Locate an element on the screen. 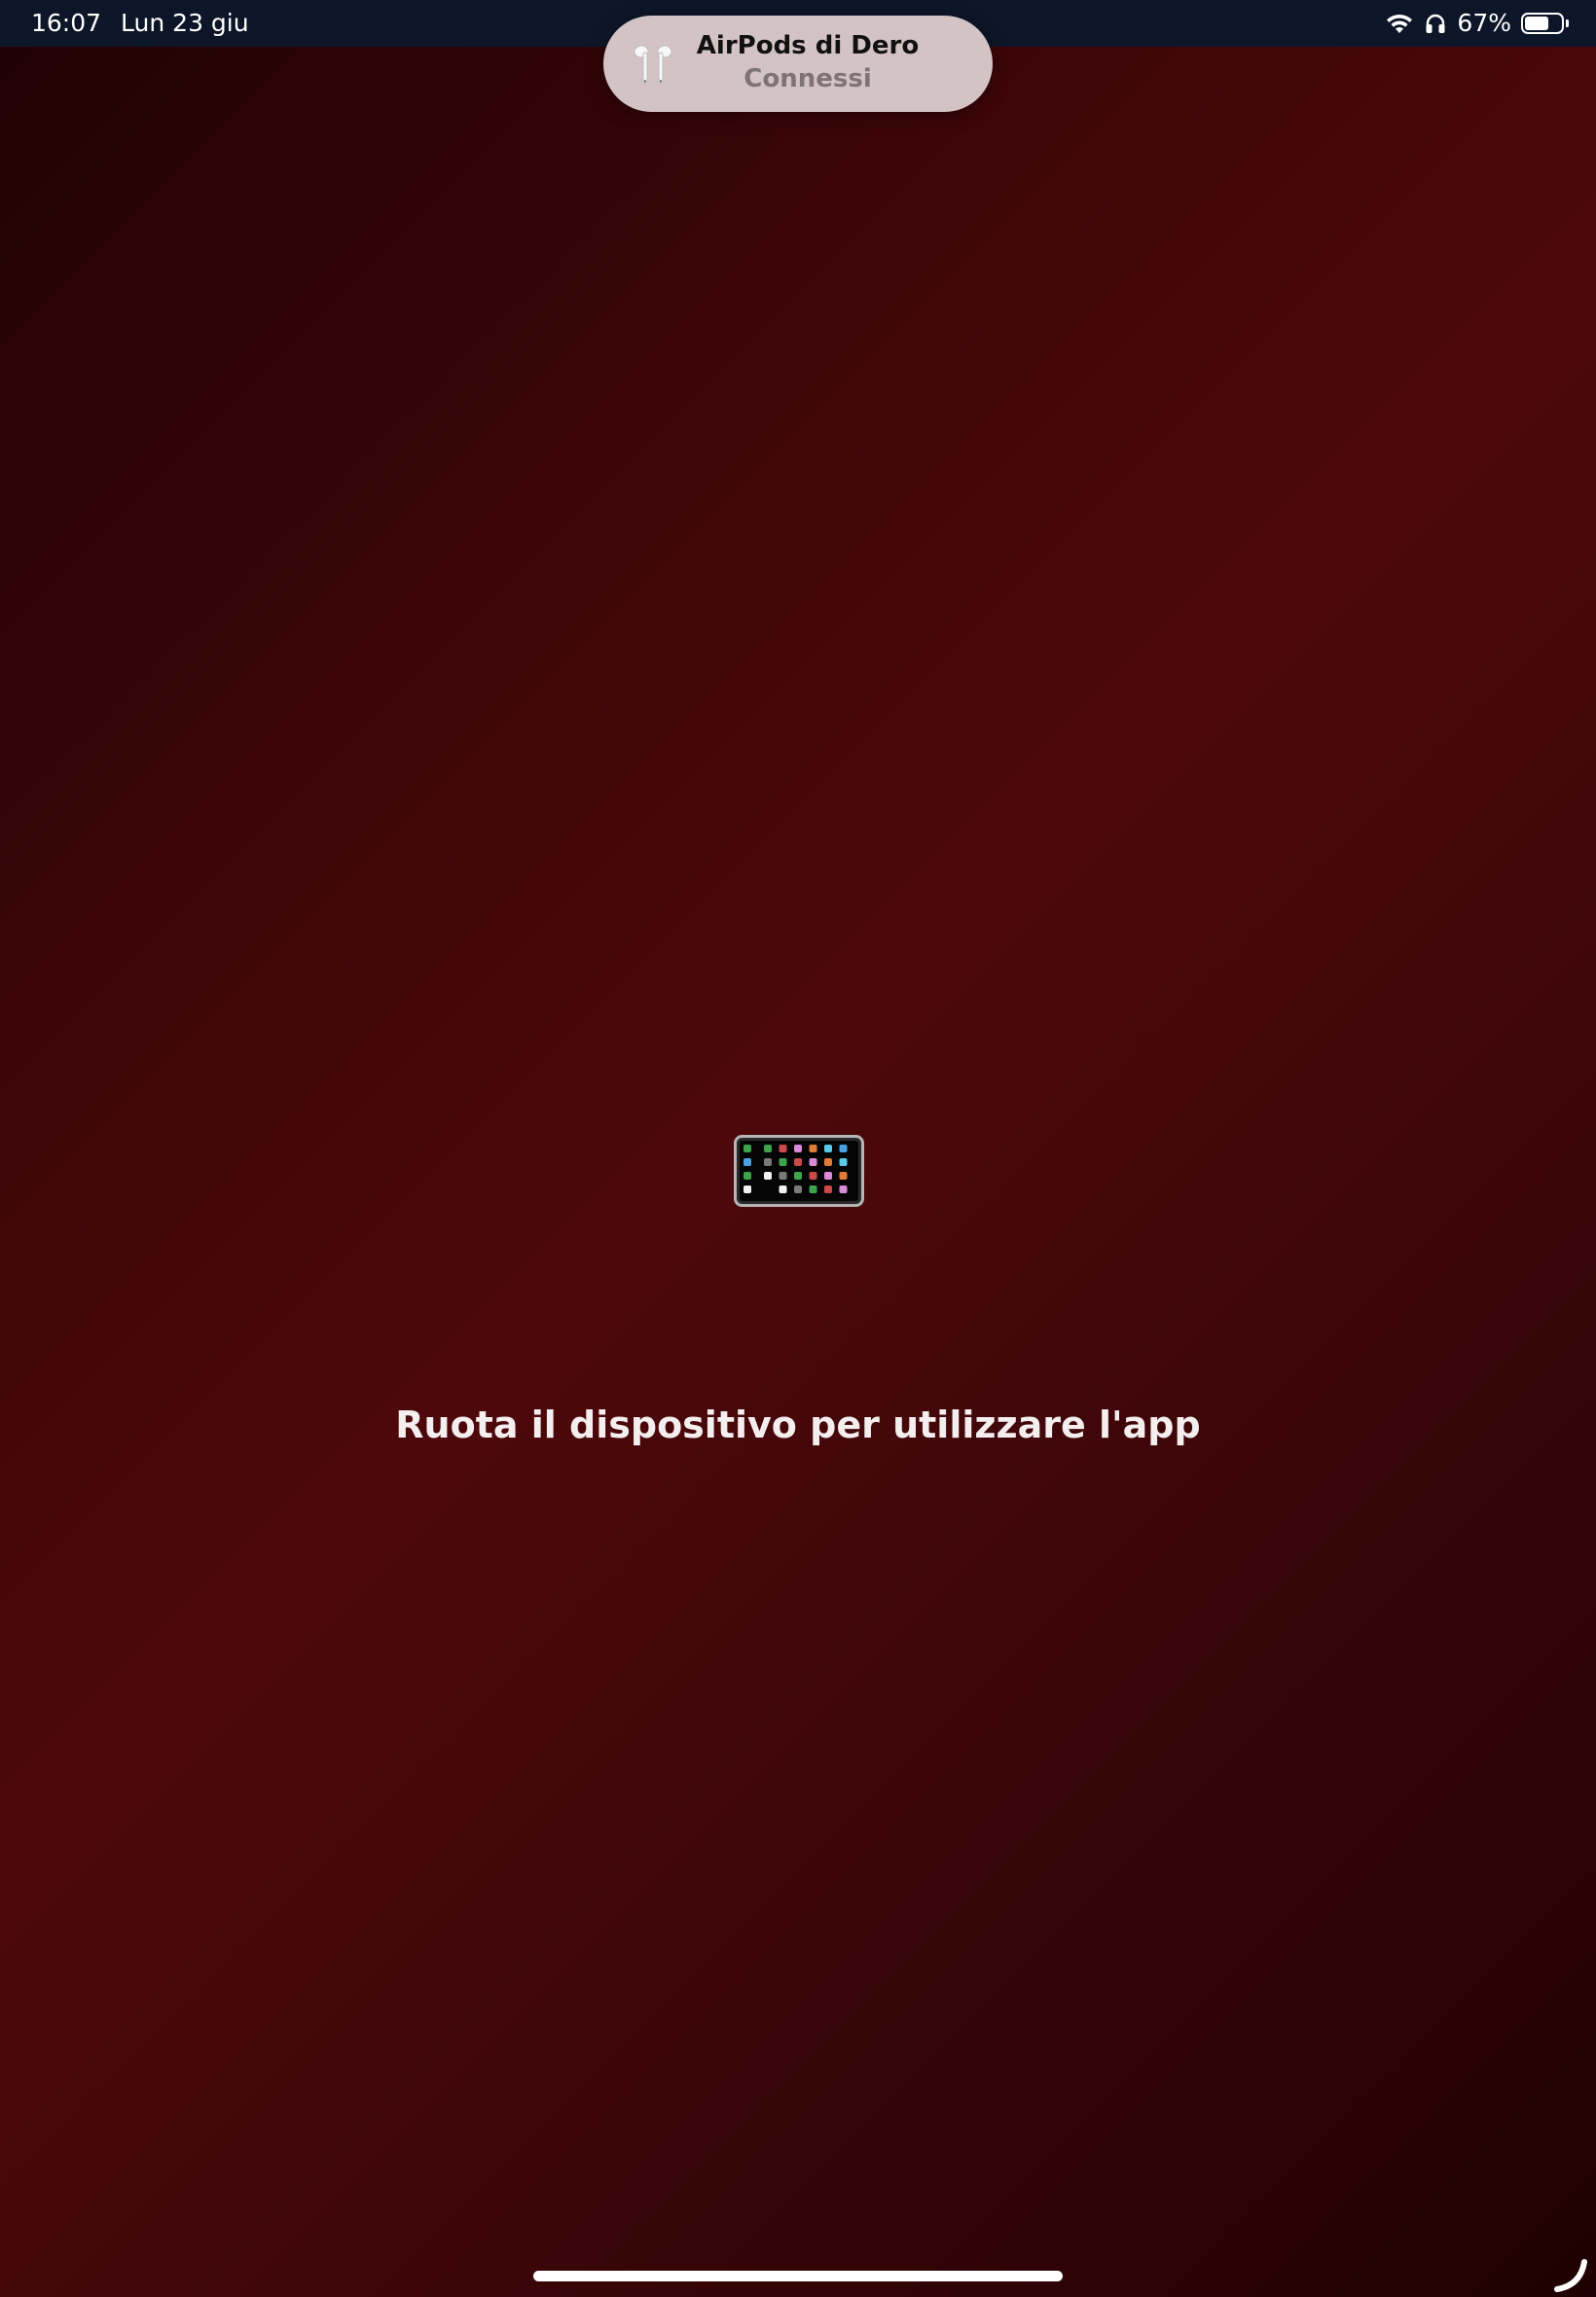 This screenshot has width=1596, height=2297. airpods-notification: AirPods di Dero Connessi is located at coordinates (798, 64).